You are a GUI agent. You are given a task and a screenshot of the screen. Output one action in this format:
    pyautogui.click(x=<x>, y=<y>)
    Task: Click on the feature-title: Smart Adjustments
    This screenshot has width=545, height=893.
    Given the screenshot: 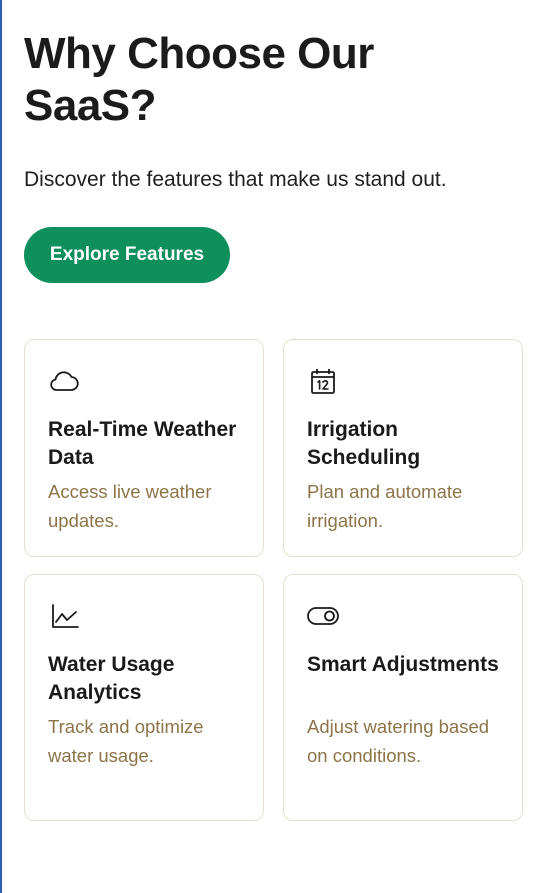 What is the action you would take?
    pyautogui.click(x=403, y=664)
    